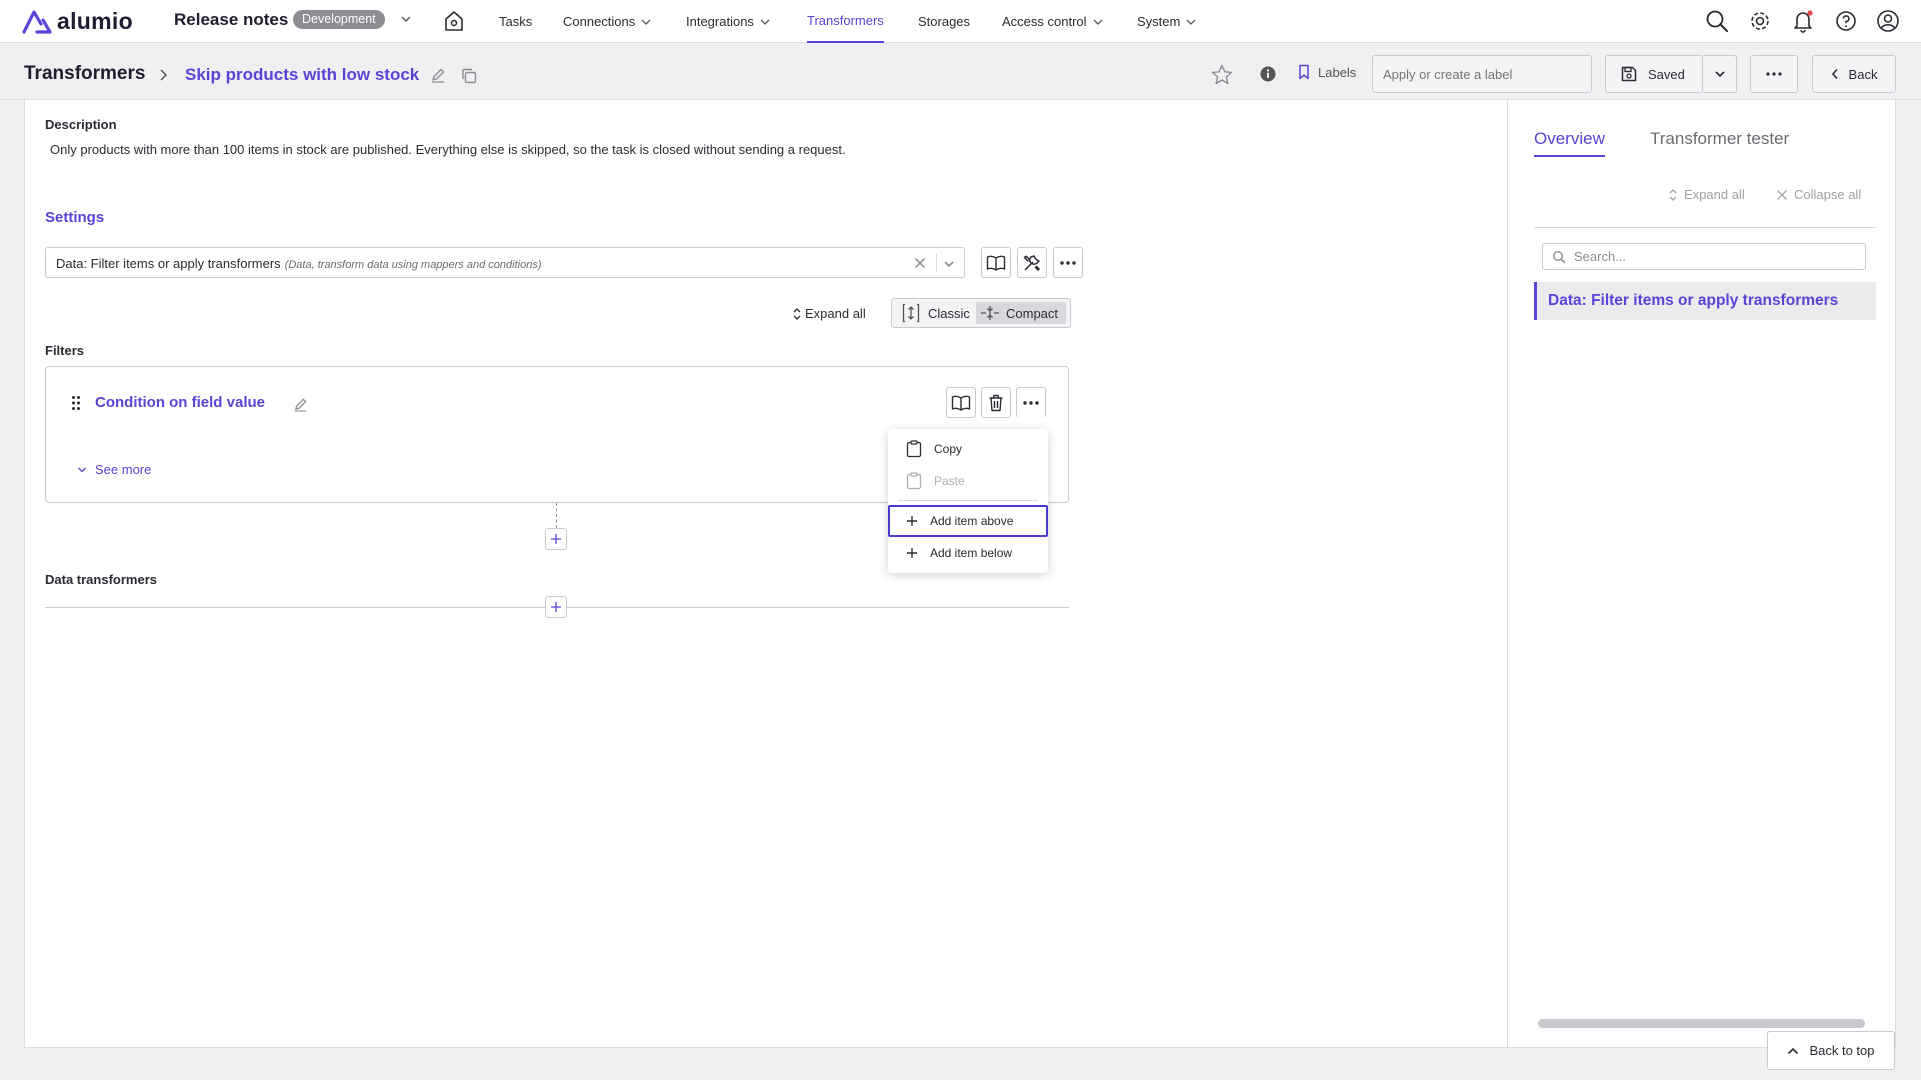  What do you see at coordinates (515, 21) in the screenshot?
I see `nav-tasks: Tasks` at bounding box center [515, 21].